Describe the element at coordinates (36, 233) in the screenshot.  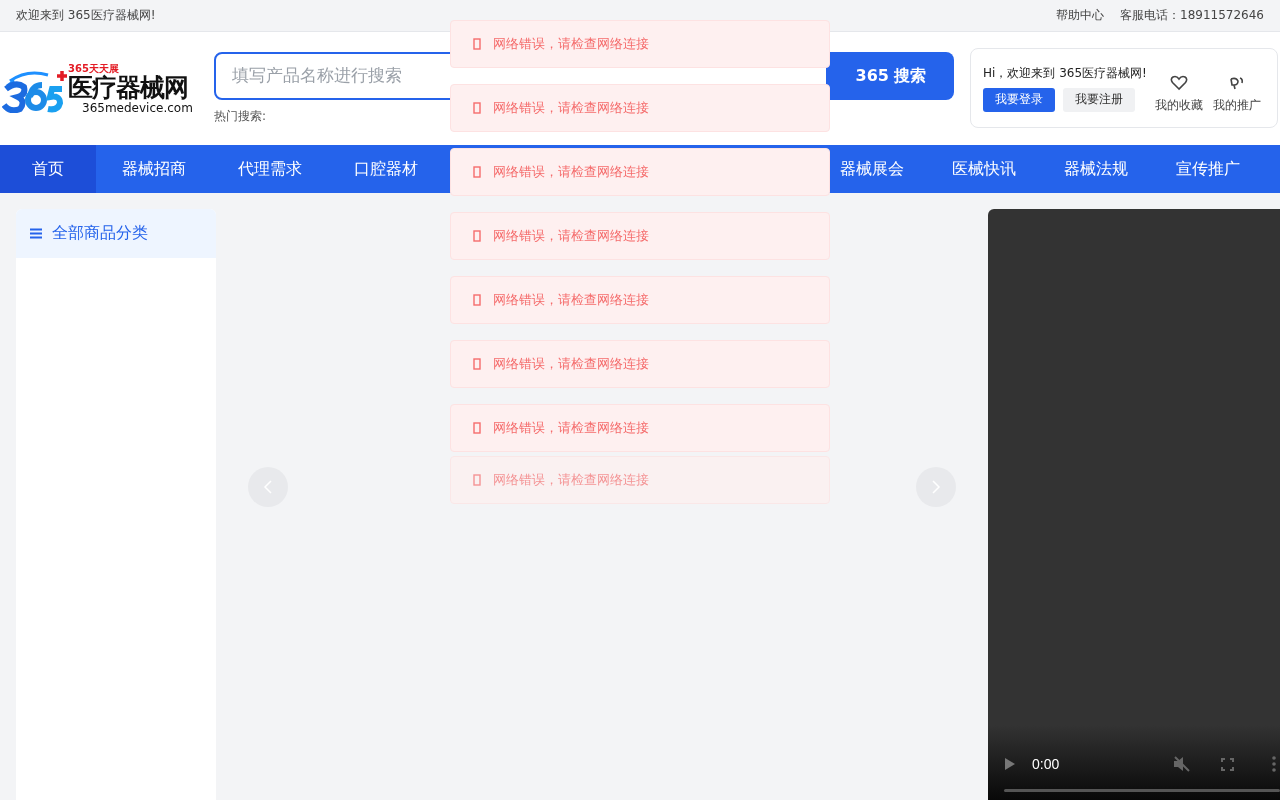
I see `menu-icon` at that location.